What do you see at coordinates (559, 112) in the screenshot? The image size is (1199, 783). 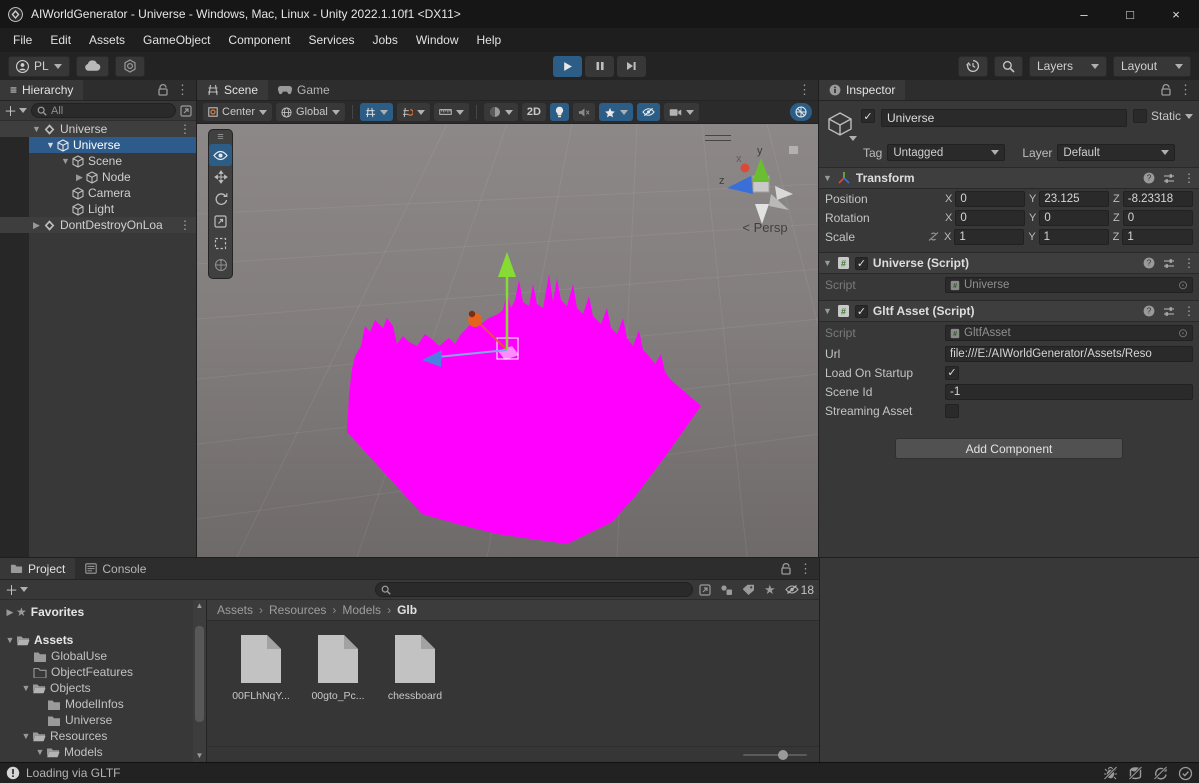 I see `scene-lighting-toggle` at bounding box center [559, 112].